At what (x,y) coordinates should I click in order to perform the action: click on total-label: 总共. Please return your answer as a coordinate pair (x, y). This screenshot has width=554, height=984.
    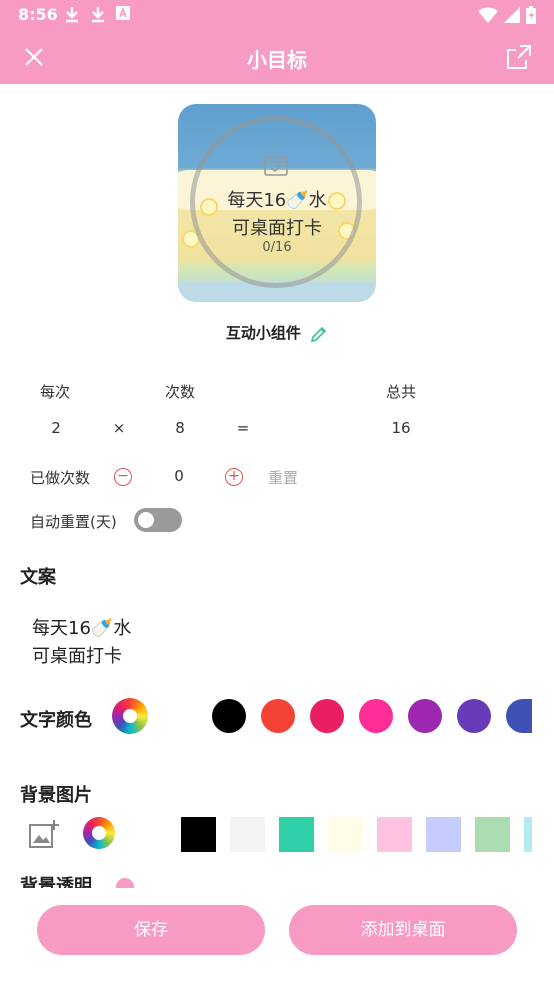
    Looking at the image, I should click on (401, 392).